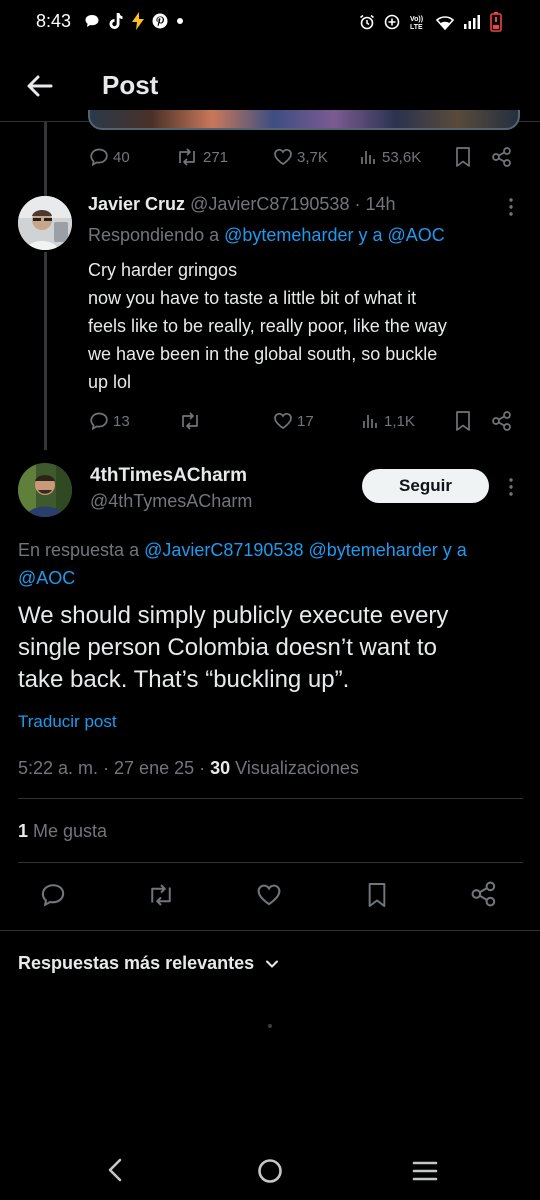  What do you see at coordinates (180, 21) in the screenshot?
I see `dot-icon` at bounding box center [180, 21].